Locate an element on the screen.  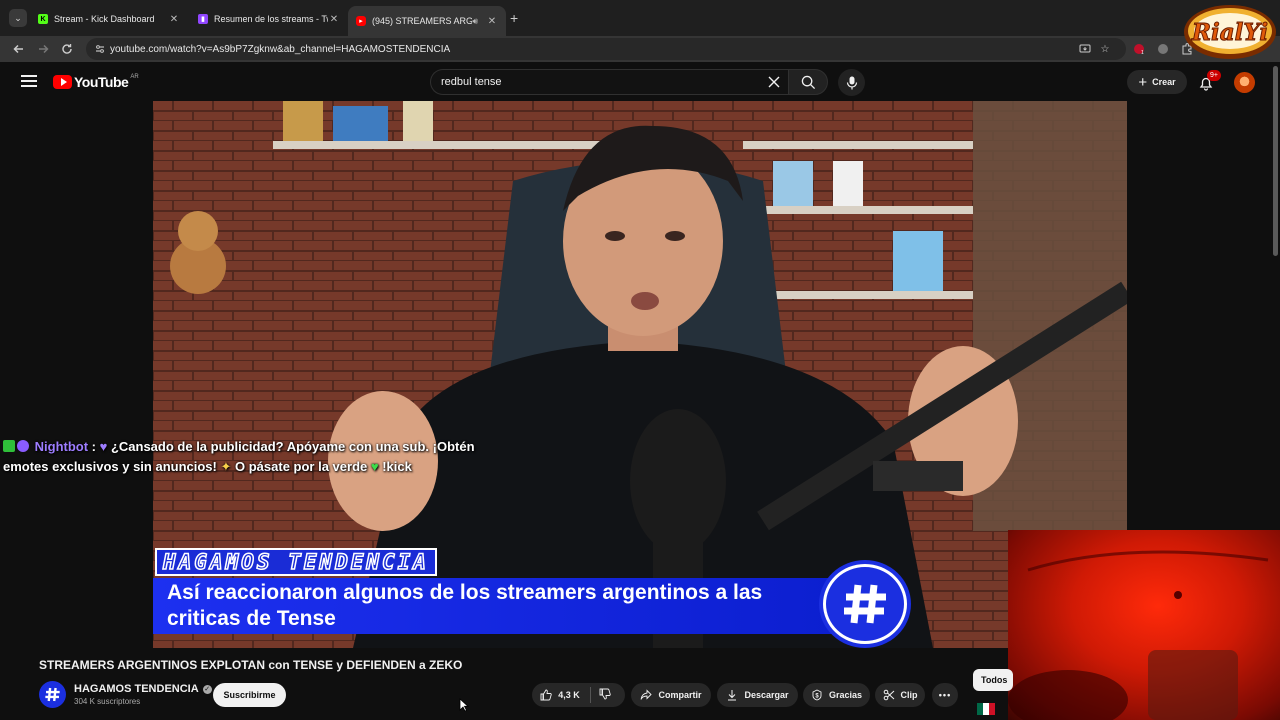
chat-text-line2c: !kick is located at coordinates (397, 466).